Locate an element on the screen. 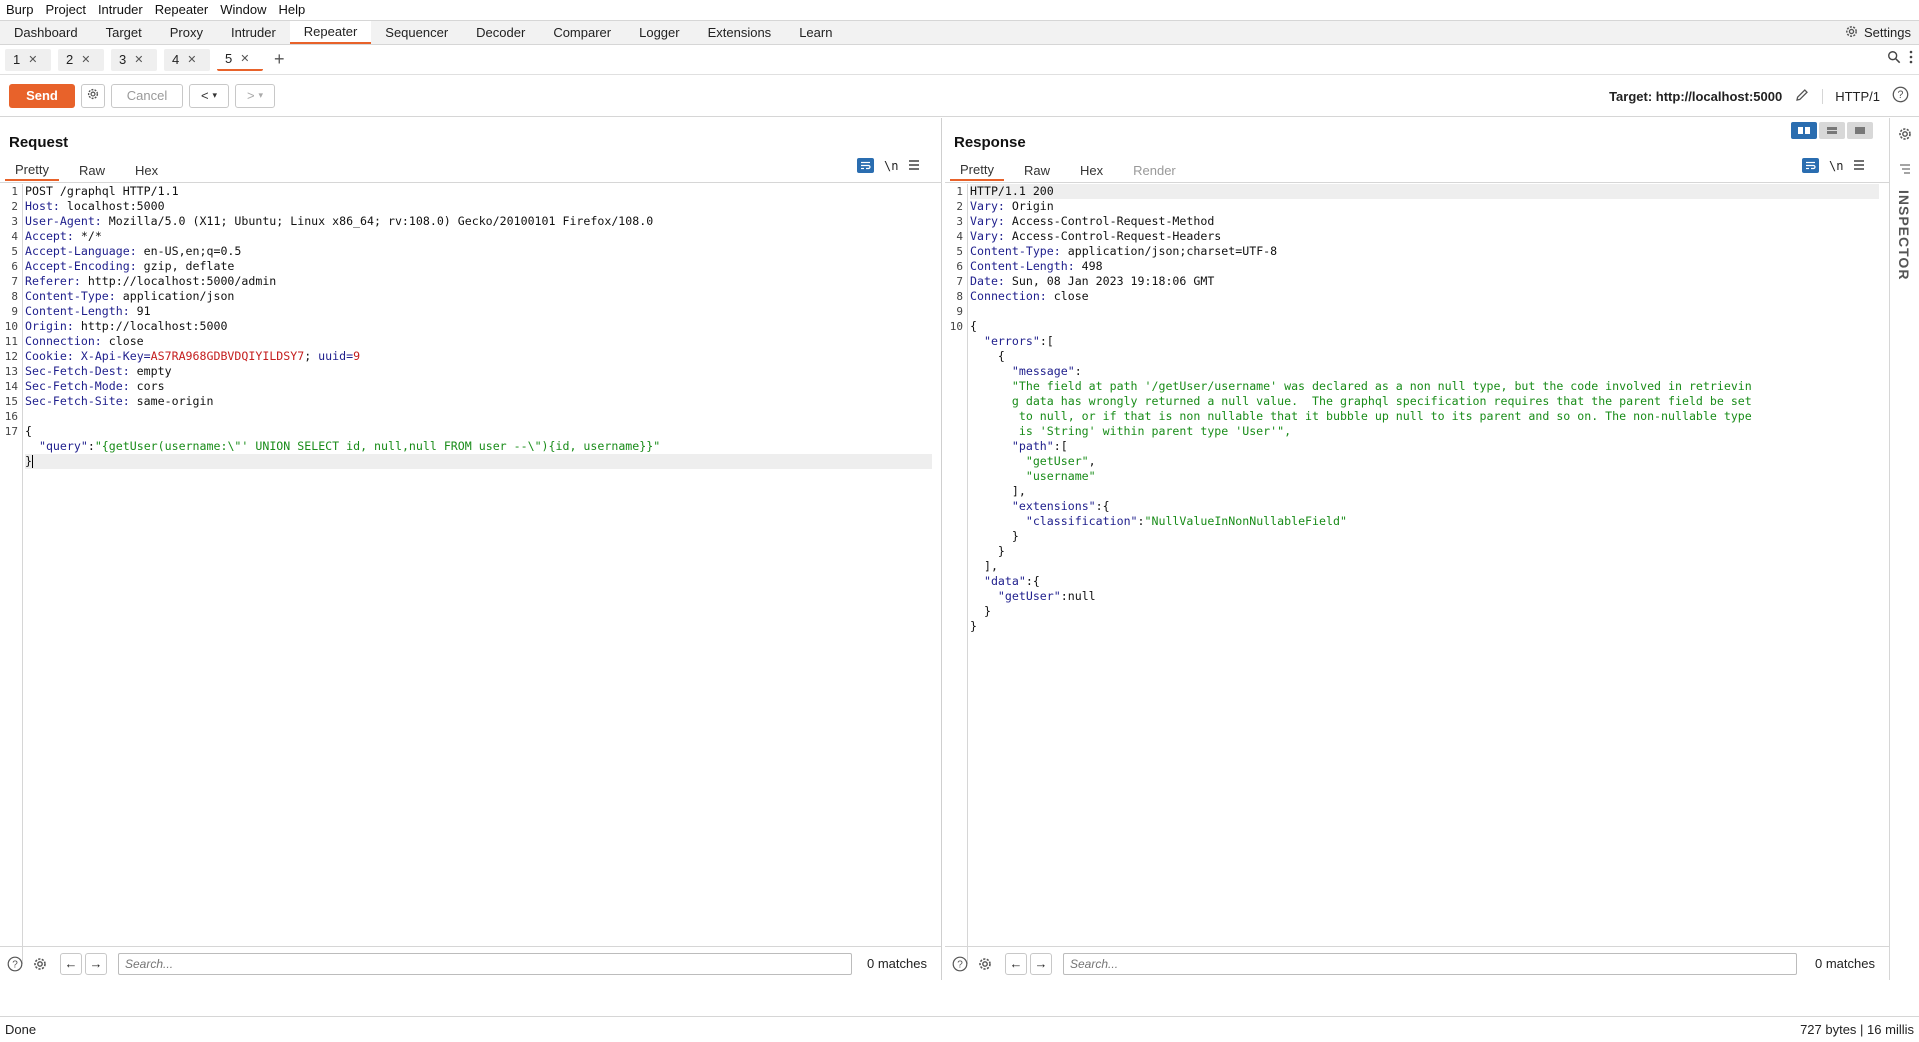  repeater-tab-3: 3 ✕ is located at coordinates (134, 59).